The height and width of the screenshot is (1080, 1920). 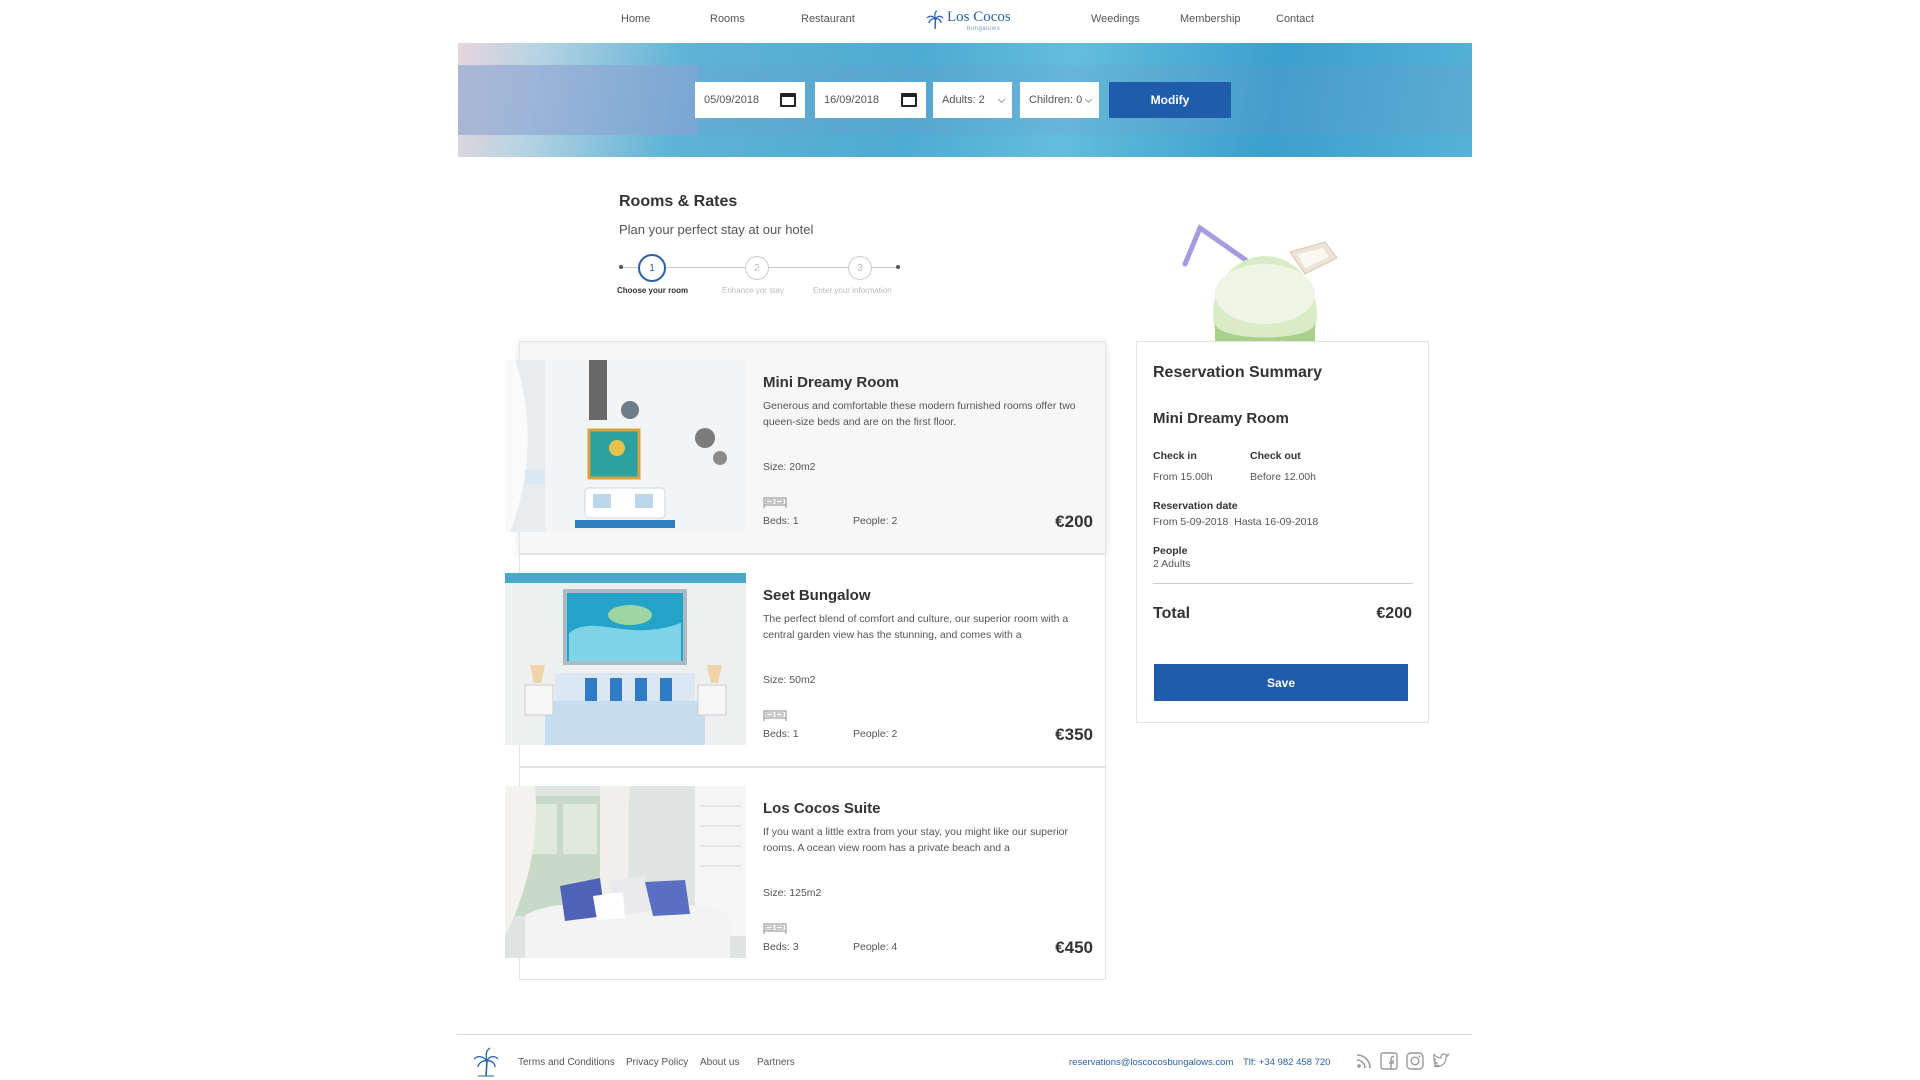 I want to click on step-2-label: Enhance yor stay, so click(x=753, y=290).